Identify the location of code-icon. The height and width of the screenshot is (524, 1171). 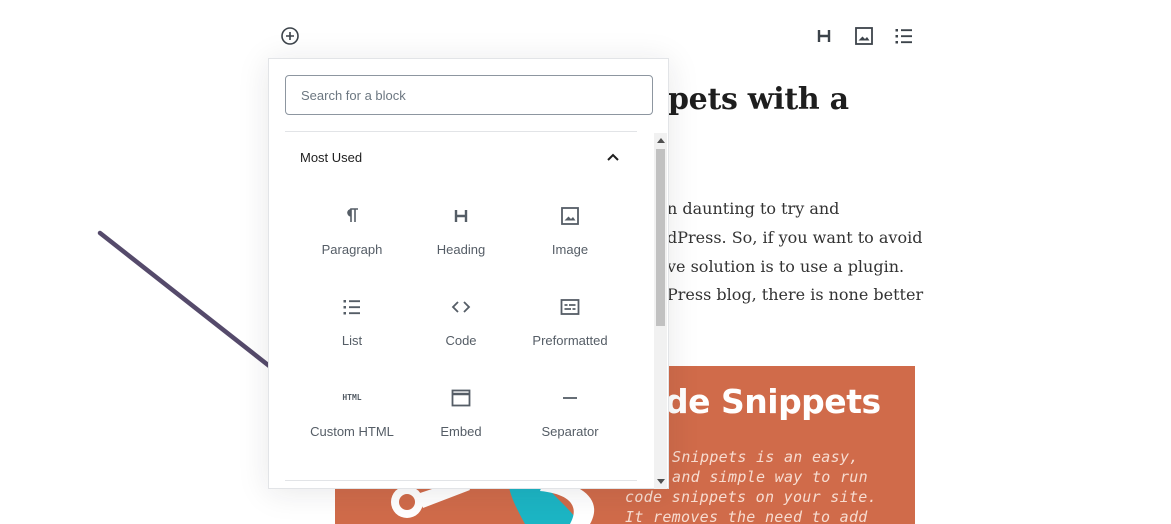
(461, 307).